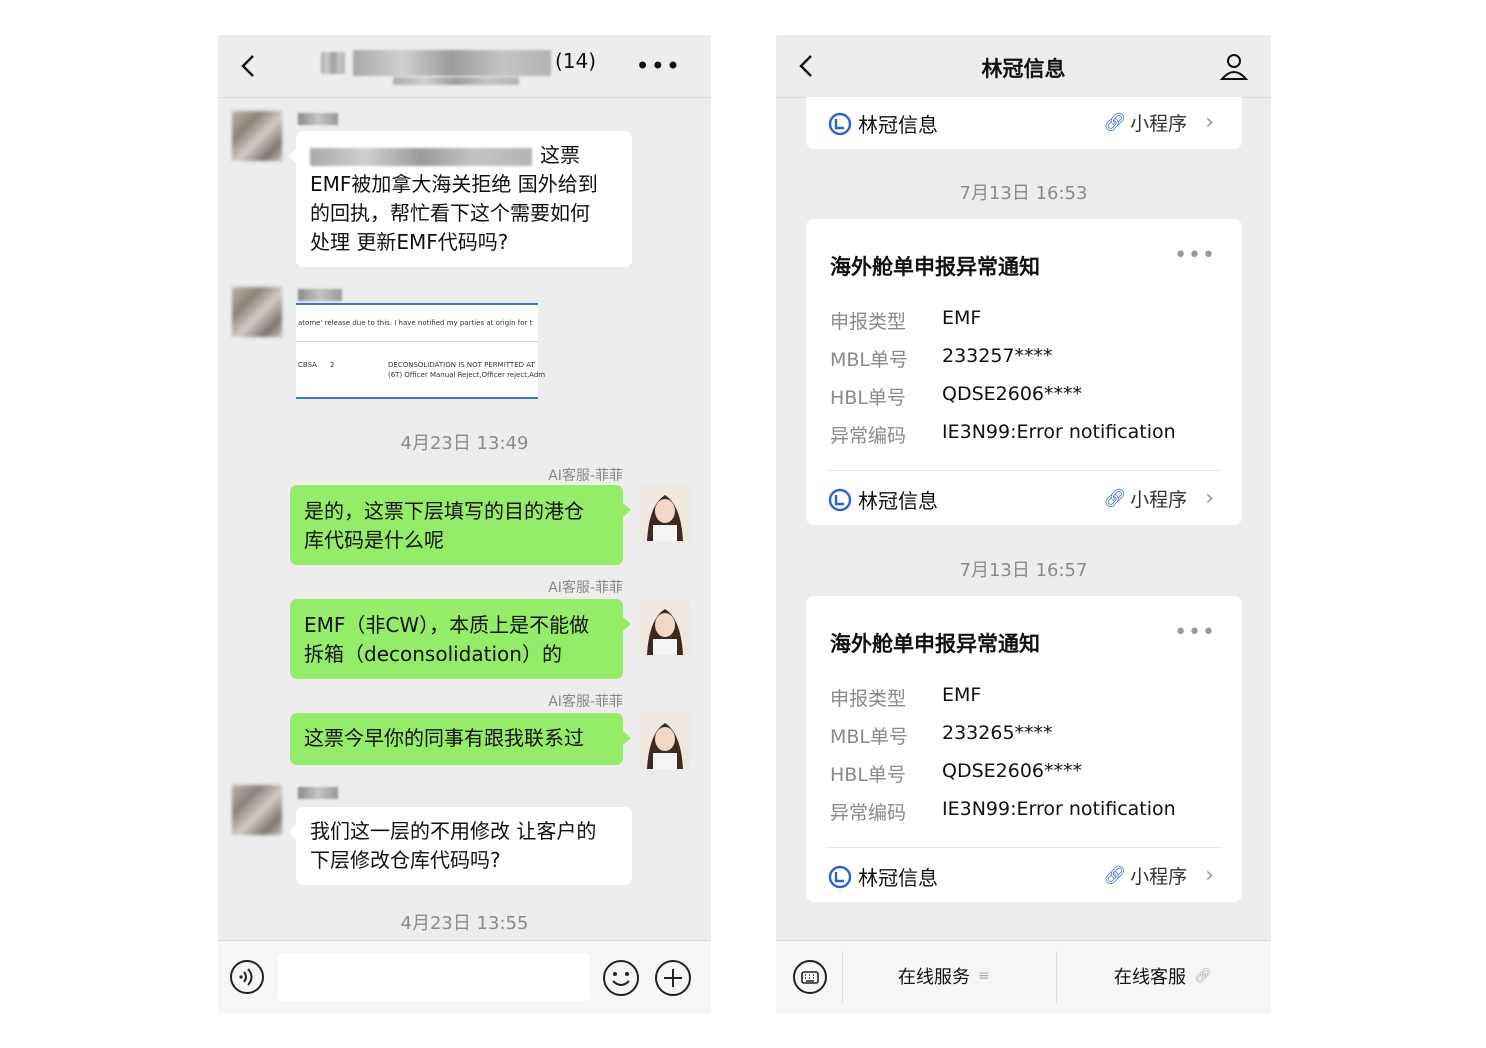  What do you see at coordinates (307, 365) in the screenshot?
I see `image-text-cbsa: CBSA` at bounding box center [307, 365].